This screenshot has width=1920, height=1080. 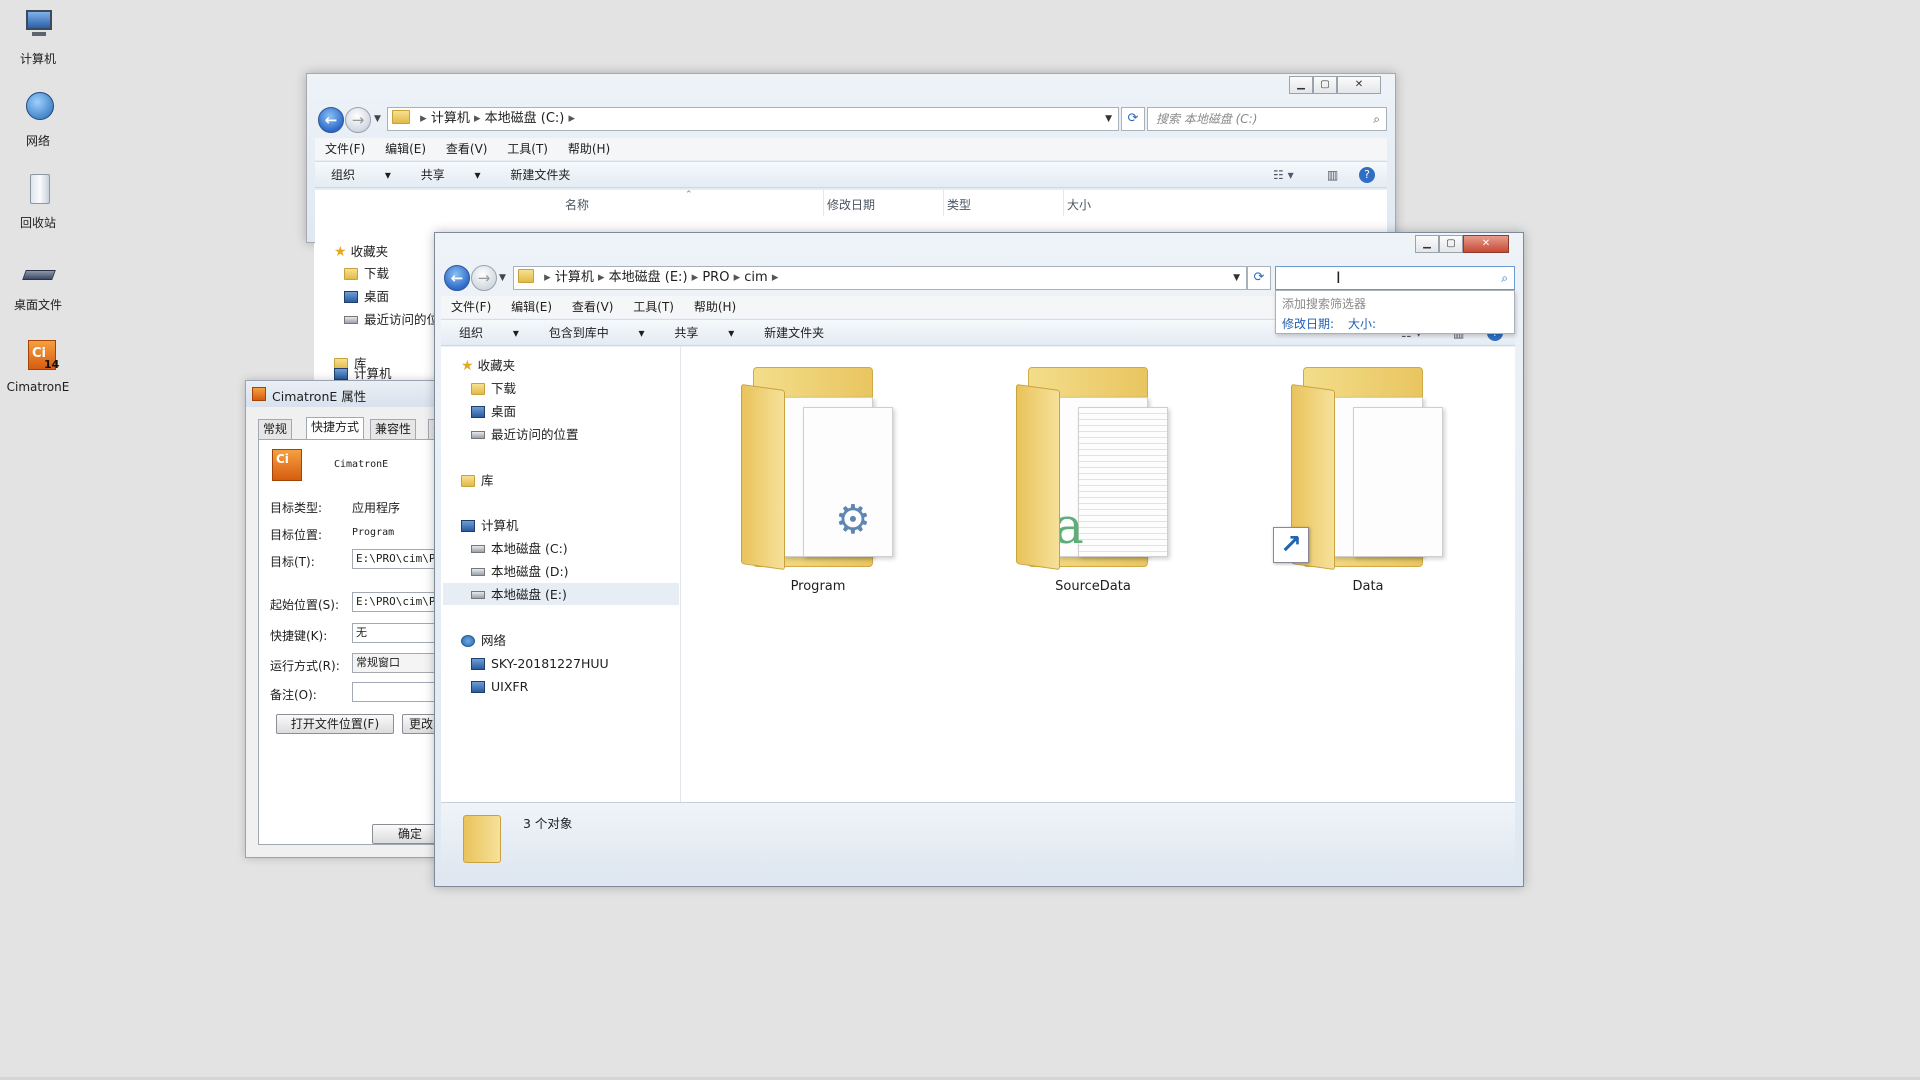 I want to click on folder-icon, so click(x=526, y=276).